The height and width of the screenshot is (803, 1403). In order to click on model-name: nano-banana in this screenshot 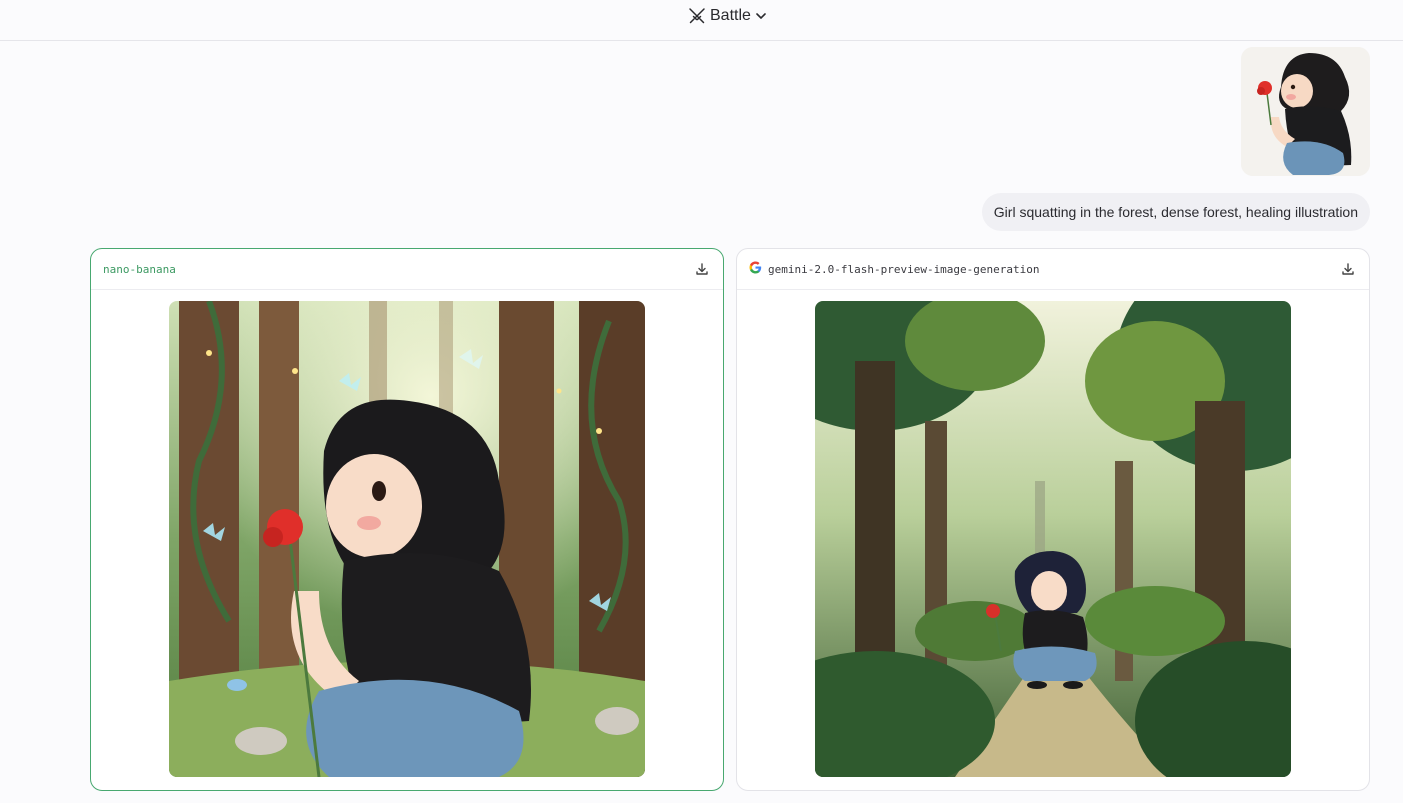, I will do `click(139, 269)`.